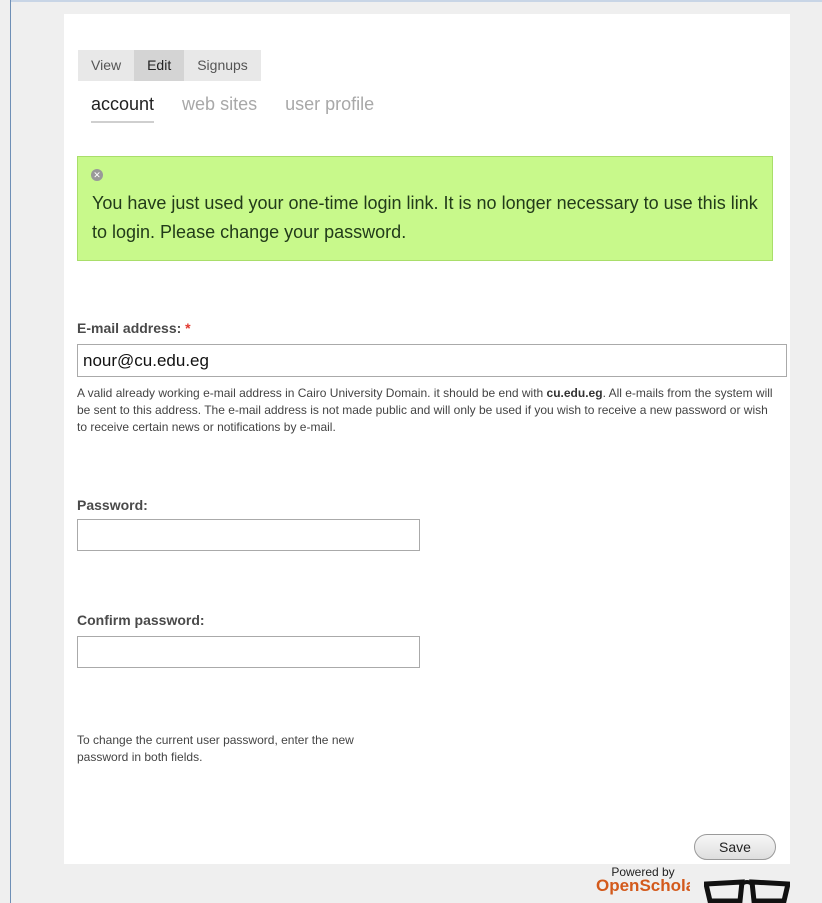 The height and width of the screenshot is (903, 822). I want to click on powered-by-badge: Powered by OpenScholar, so click(643, 884).